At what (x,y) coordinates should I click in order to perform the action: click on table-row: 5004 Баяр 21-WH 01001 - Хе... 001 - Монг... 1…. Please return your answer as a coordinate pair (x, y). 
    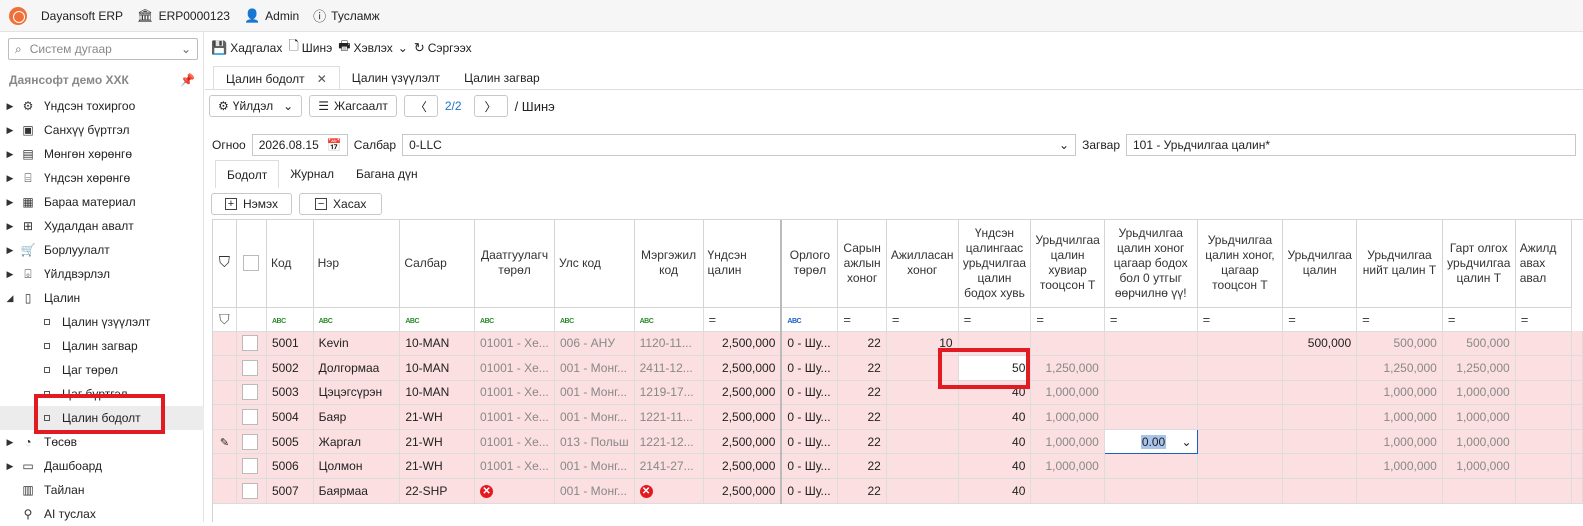
    Looking at the image, I should click on (898, 417).